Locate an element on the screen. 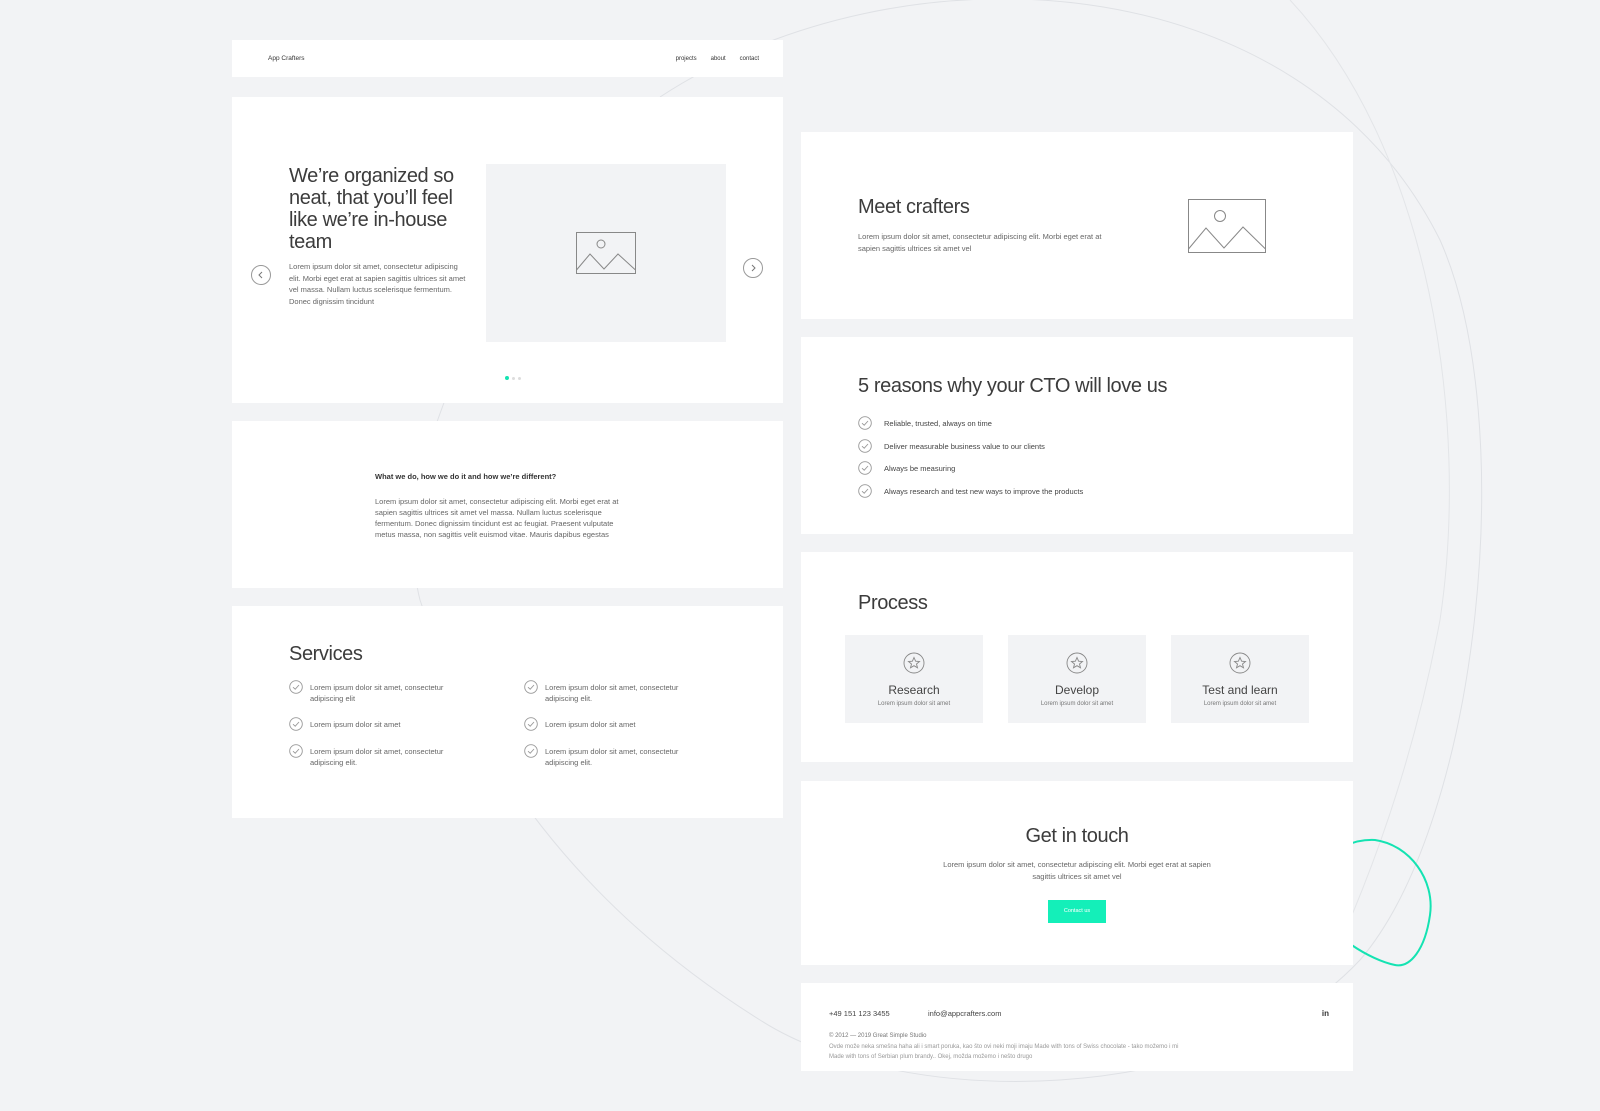 This screenshot has width=1600, height=1111. services-title: Services is located at coordinates (326, 654).